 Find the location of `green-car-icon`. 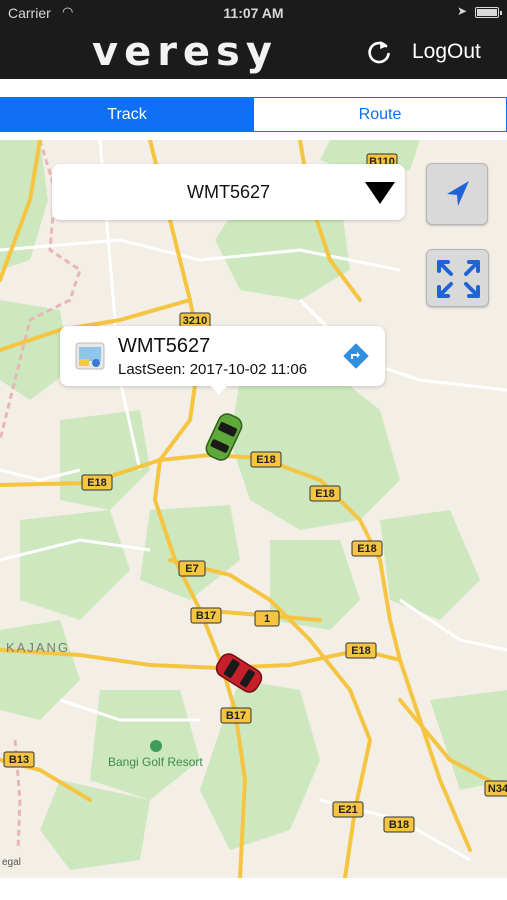

green-car-icon is located at coordinates (224, 437).